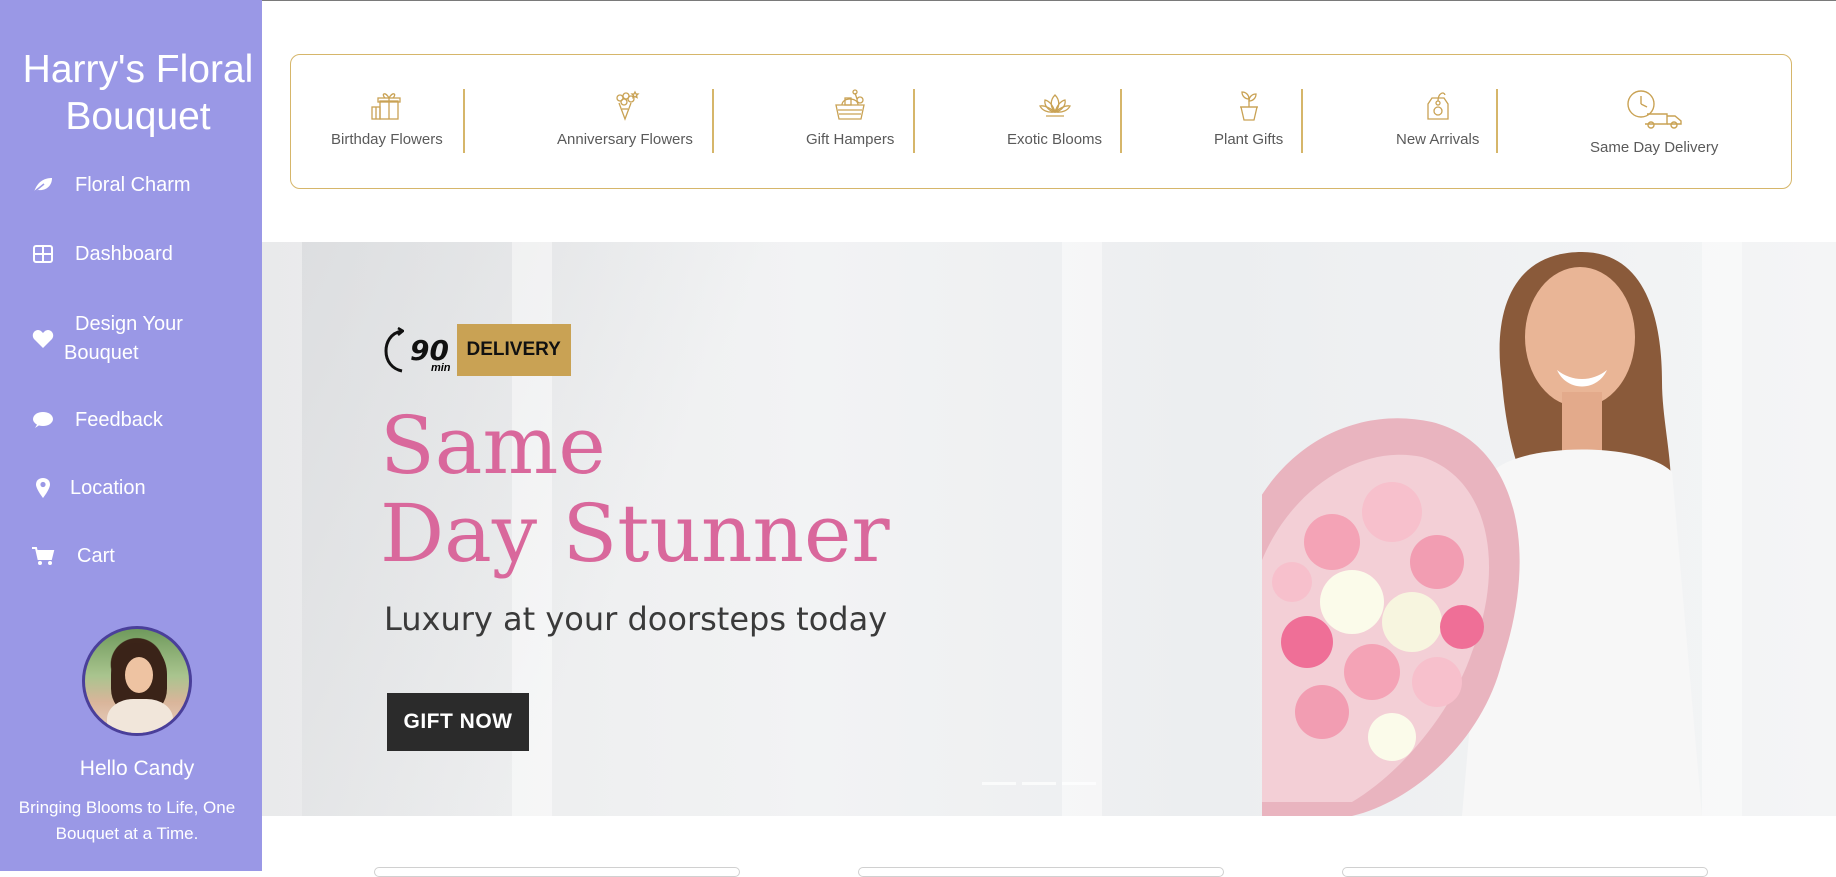 Image resolution: width=1836 pixels, height=877 pixels. I want to click on user-greeting: Hello Candy, so click(137, 768).